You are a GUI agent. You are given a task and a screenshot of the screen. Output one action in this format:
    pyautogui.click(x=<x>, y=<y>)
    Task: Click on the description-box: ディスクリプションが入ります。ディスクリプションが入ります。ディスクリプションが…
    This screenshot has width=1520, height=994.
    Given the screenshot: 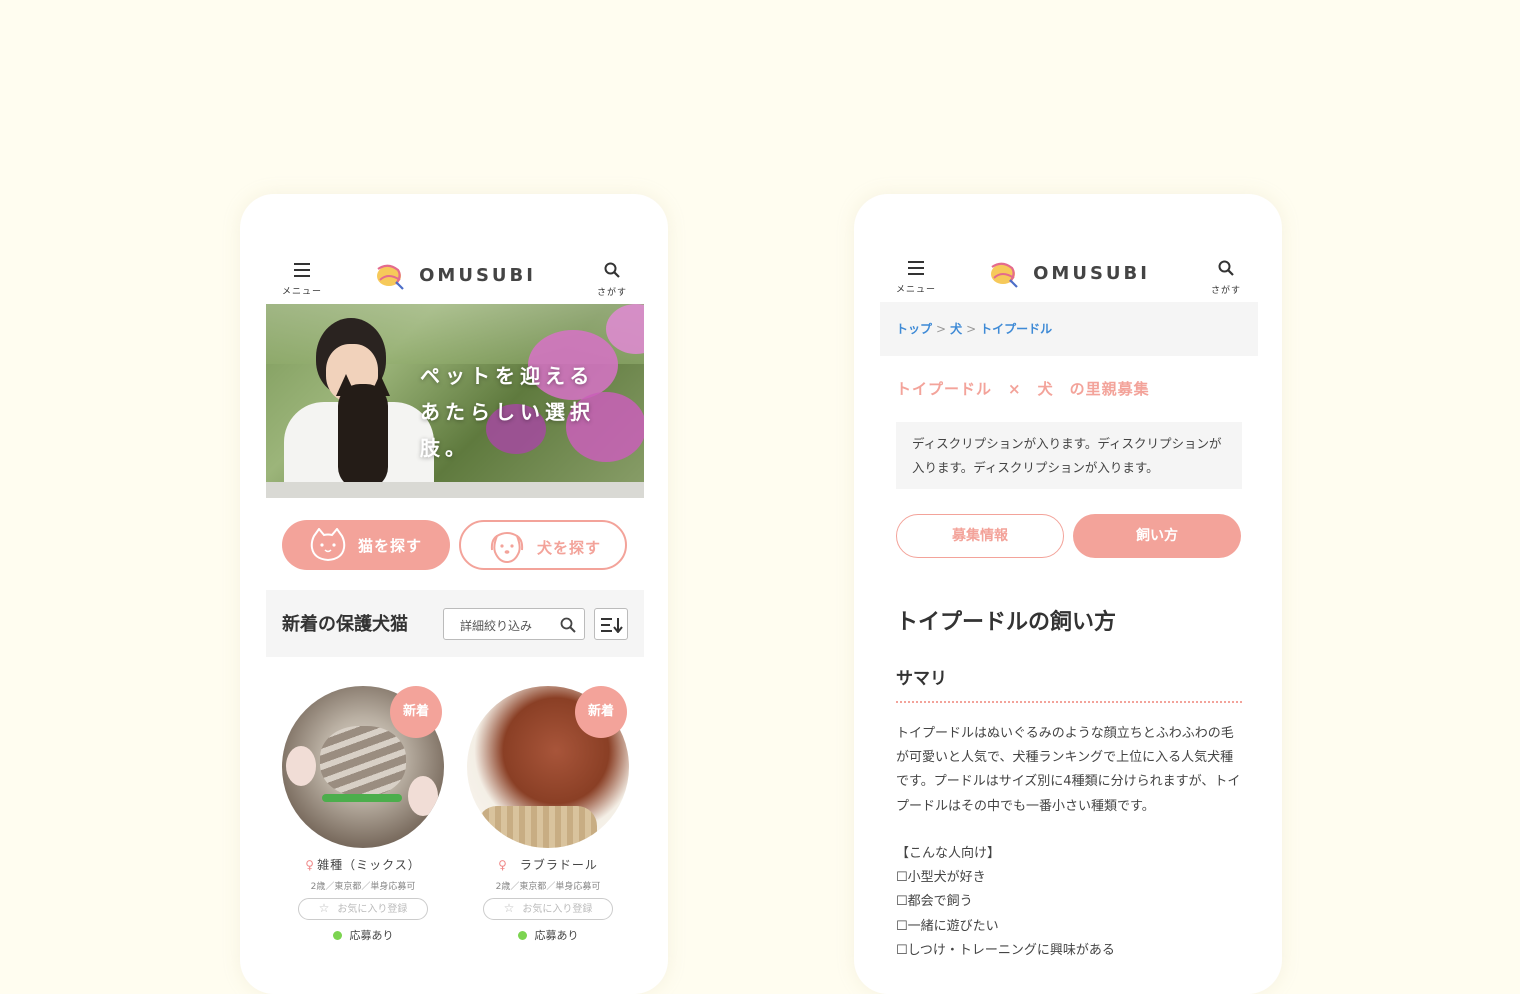 What is the action you would take?
    pyautogui.click(x=1069, y=455)
    